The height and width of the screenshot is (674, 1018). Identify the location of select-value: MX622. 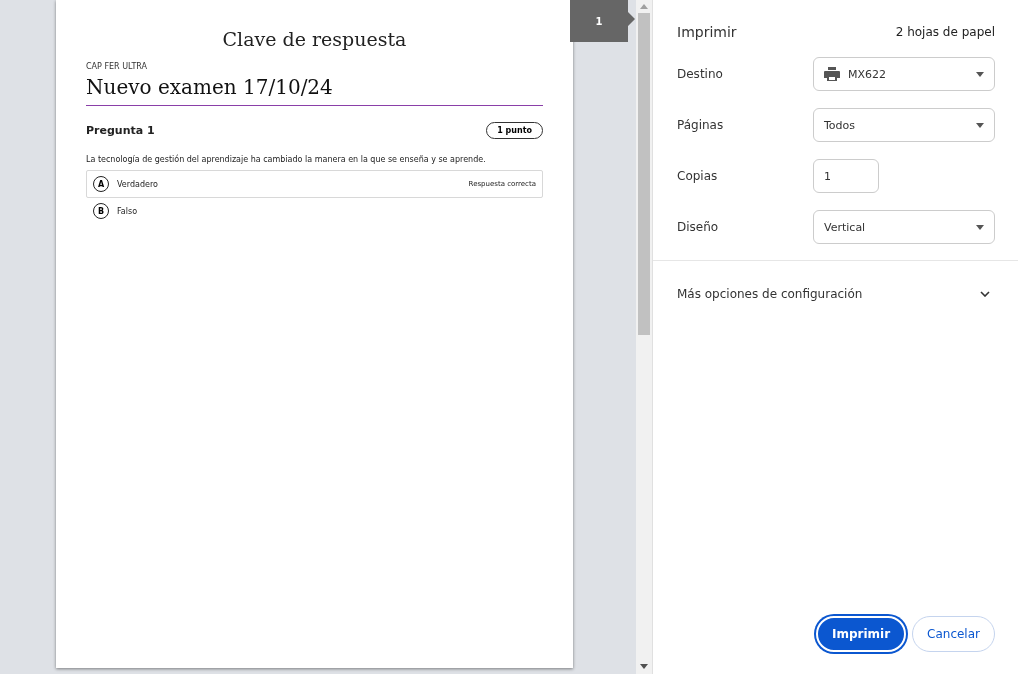
(867, 74).